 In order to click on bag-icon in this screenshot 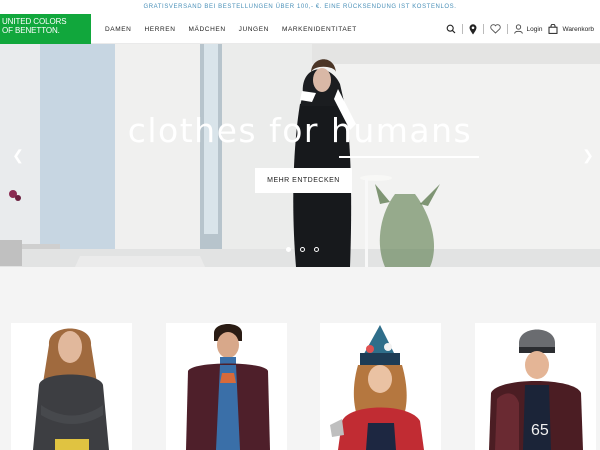, I will do `click(553, 29)`.